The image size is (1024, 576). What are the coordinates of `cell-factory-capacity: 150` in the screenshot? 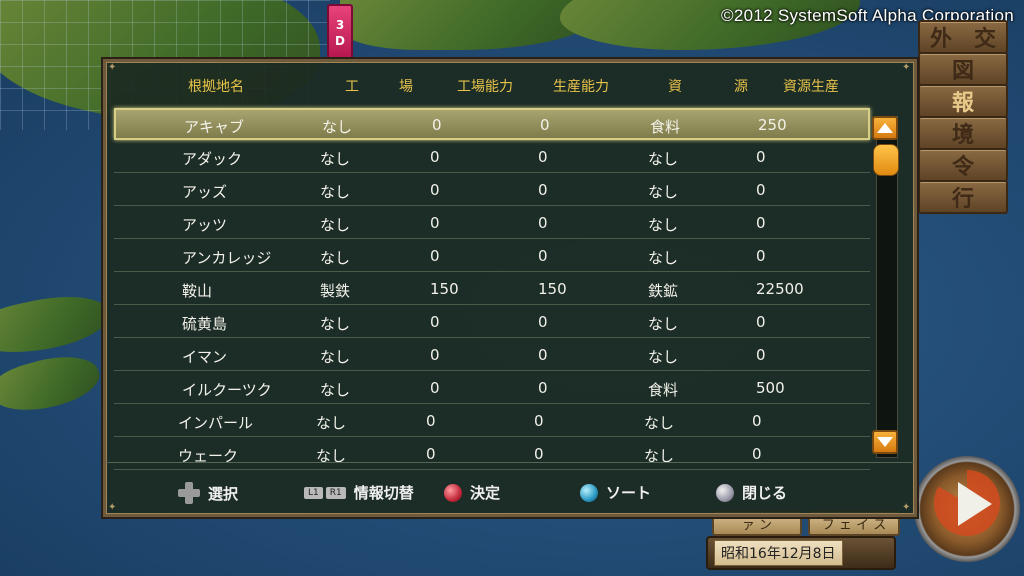 It's located at (444, 289).